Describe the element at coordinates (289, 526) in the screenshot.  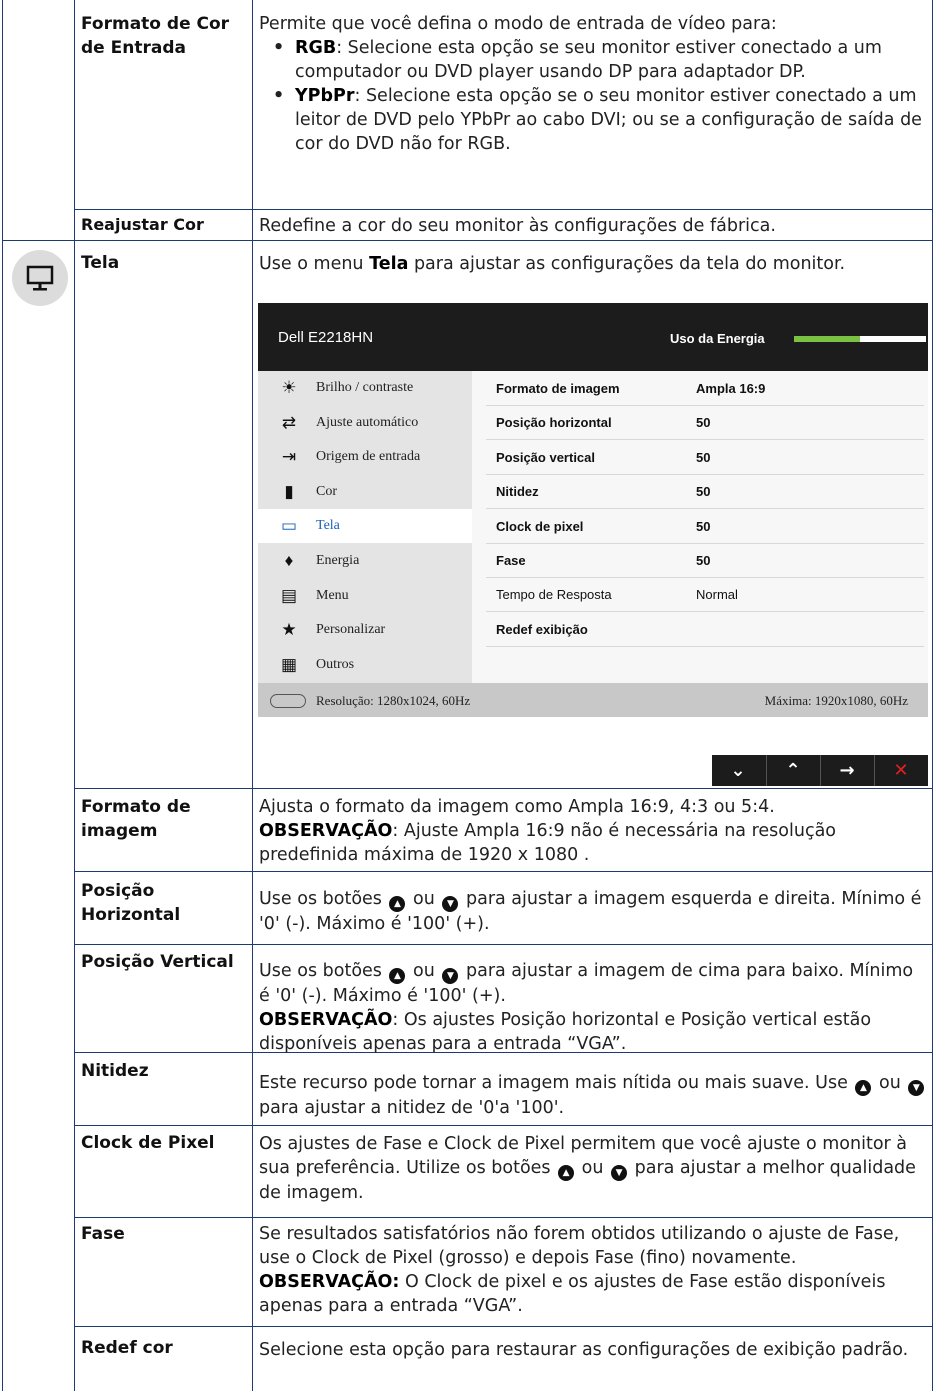
I see `display-icon: ▭` at that location.